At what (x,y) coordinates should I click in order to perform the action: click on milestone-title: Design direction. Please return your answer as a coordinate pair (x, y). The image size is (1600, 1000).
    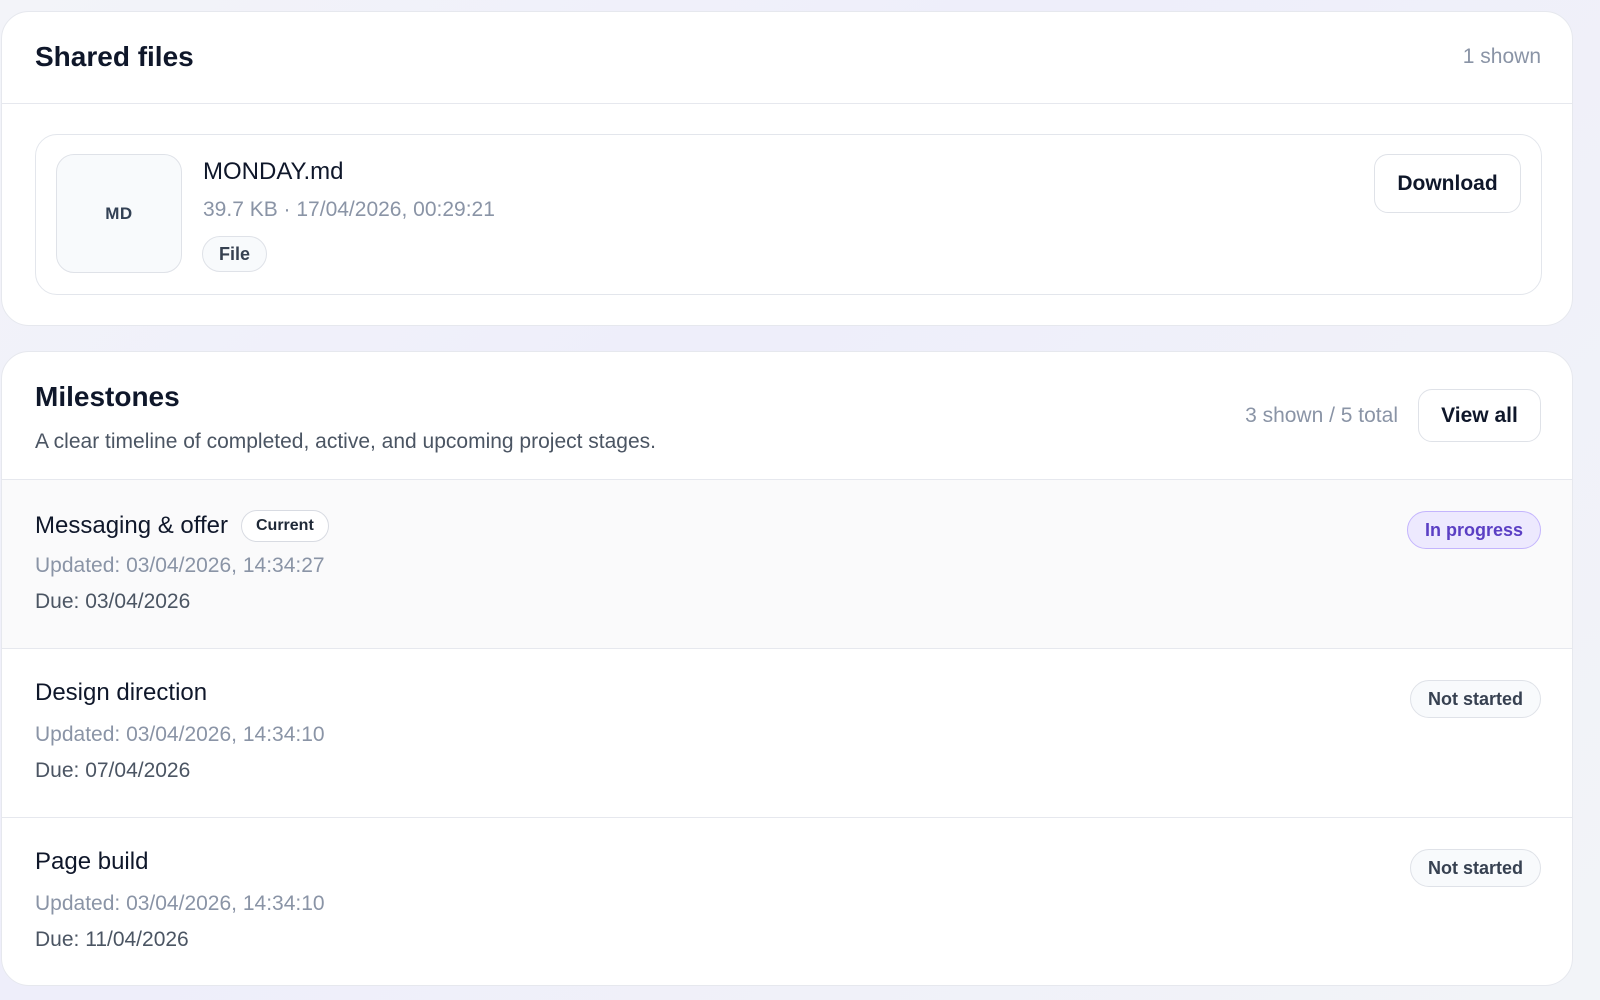
    Looking at the image, I should click on (121, 692).